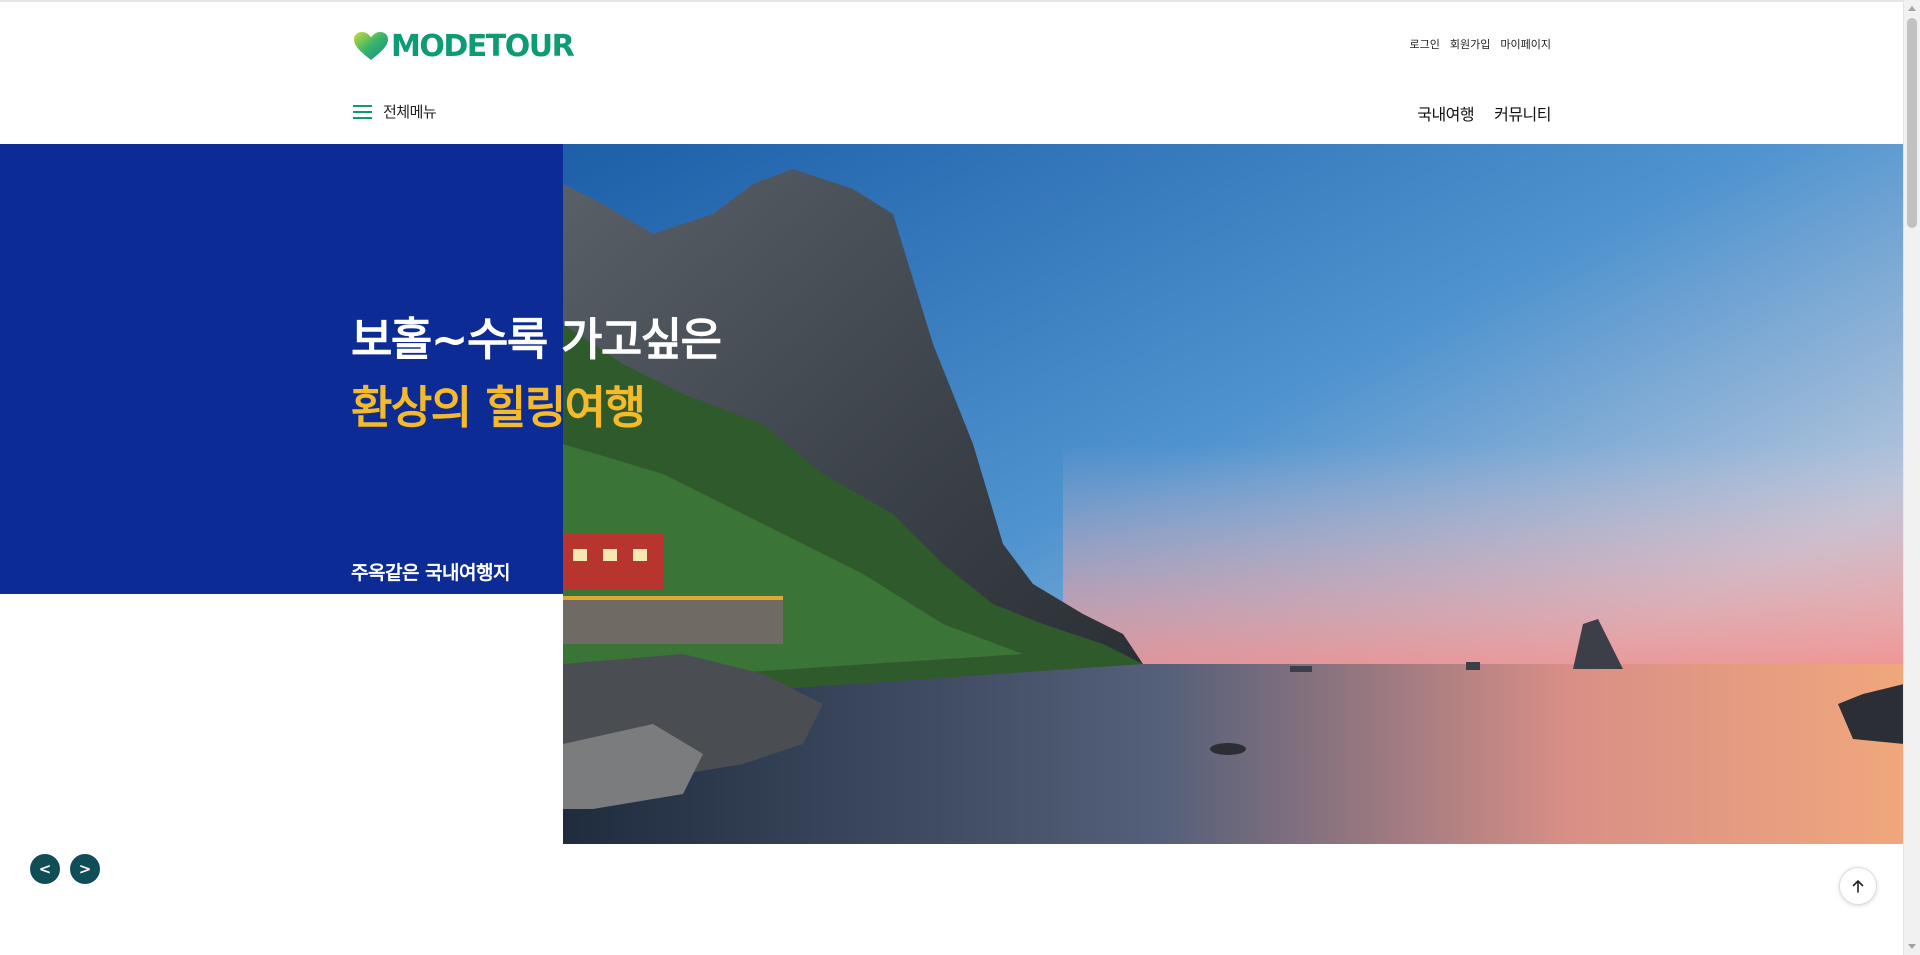 The height and width of the screenshot is (955, 1920). I want to click on mypage-link: 마이페이지, so click(1525, 44).